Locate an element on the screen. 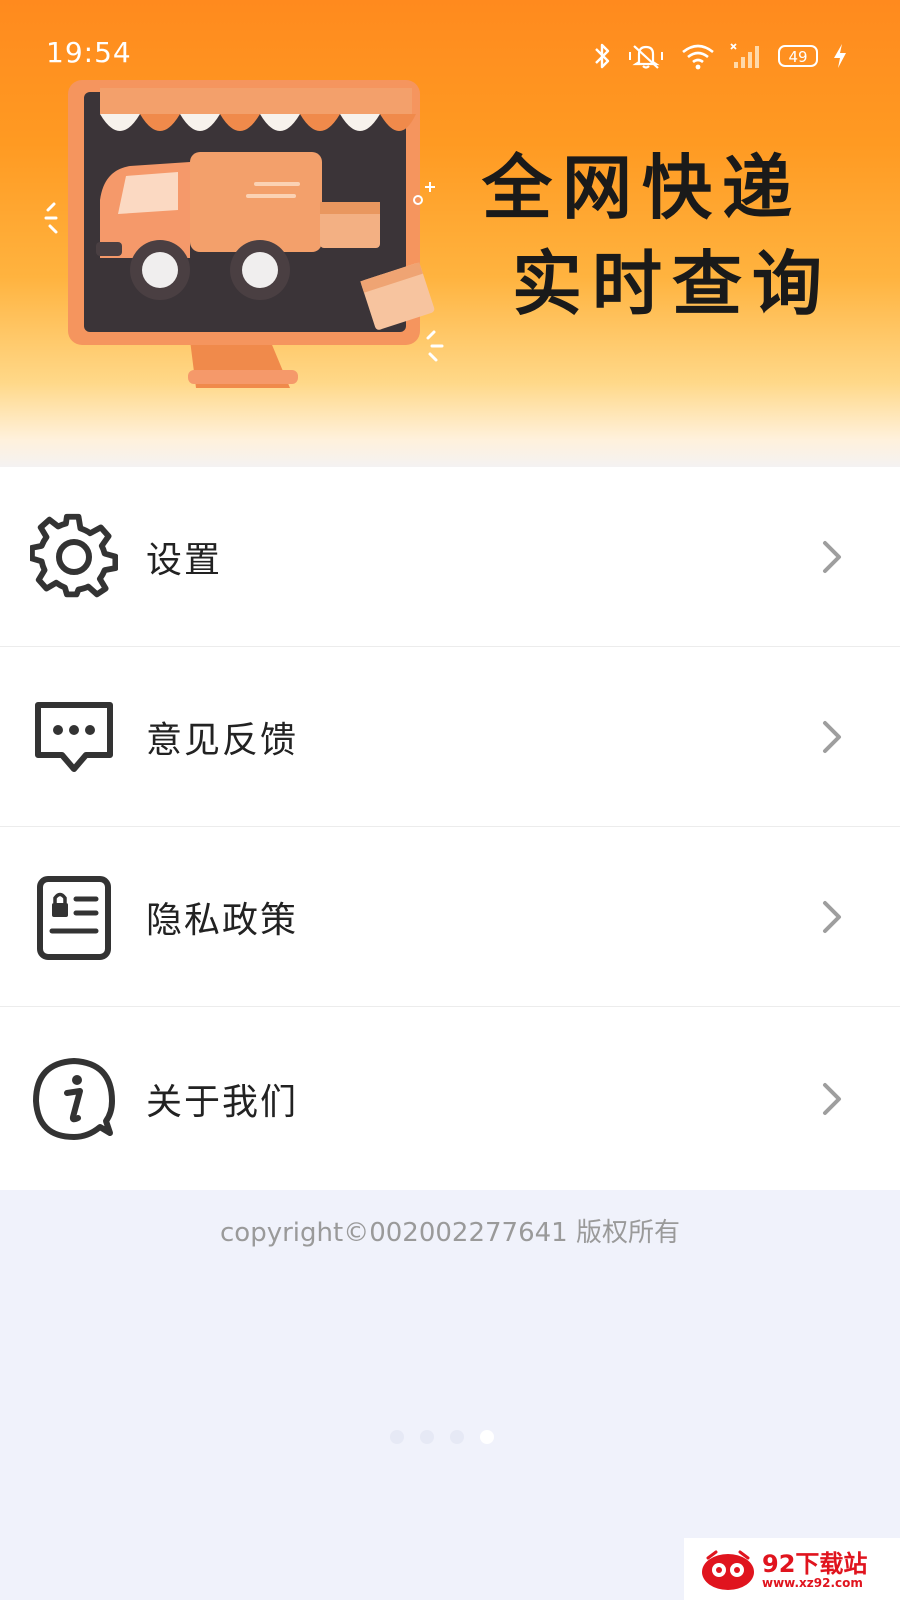 The image size is (900, 1600). menu-item-label: 意见反馈 is located at coordinates (222, 740).